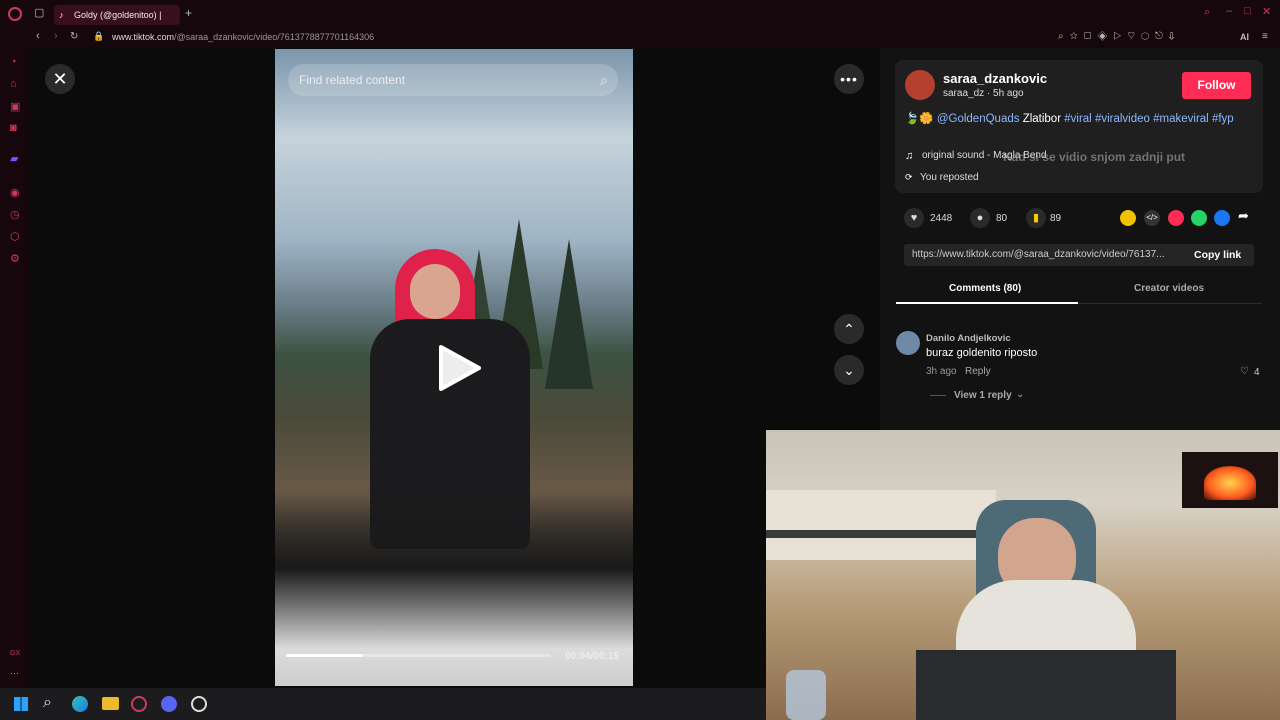 The width and height of the screenshot is (1280, 720). I want to click on taskbar: ⌕, so click(383, 704).